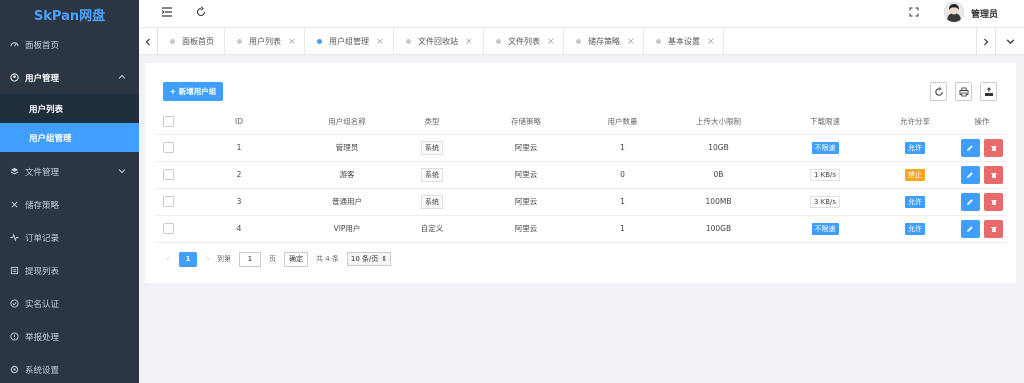 Image resolution: width=1024 pixels, height=383 pixels. Describe the element at coordinates (239, 122) in the screenshot. I see `column-header: ID` at that location.